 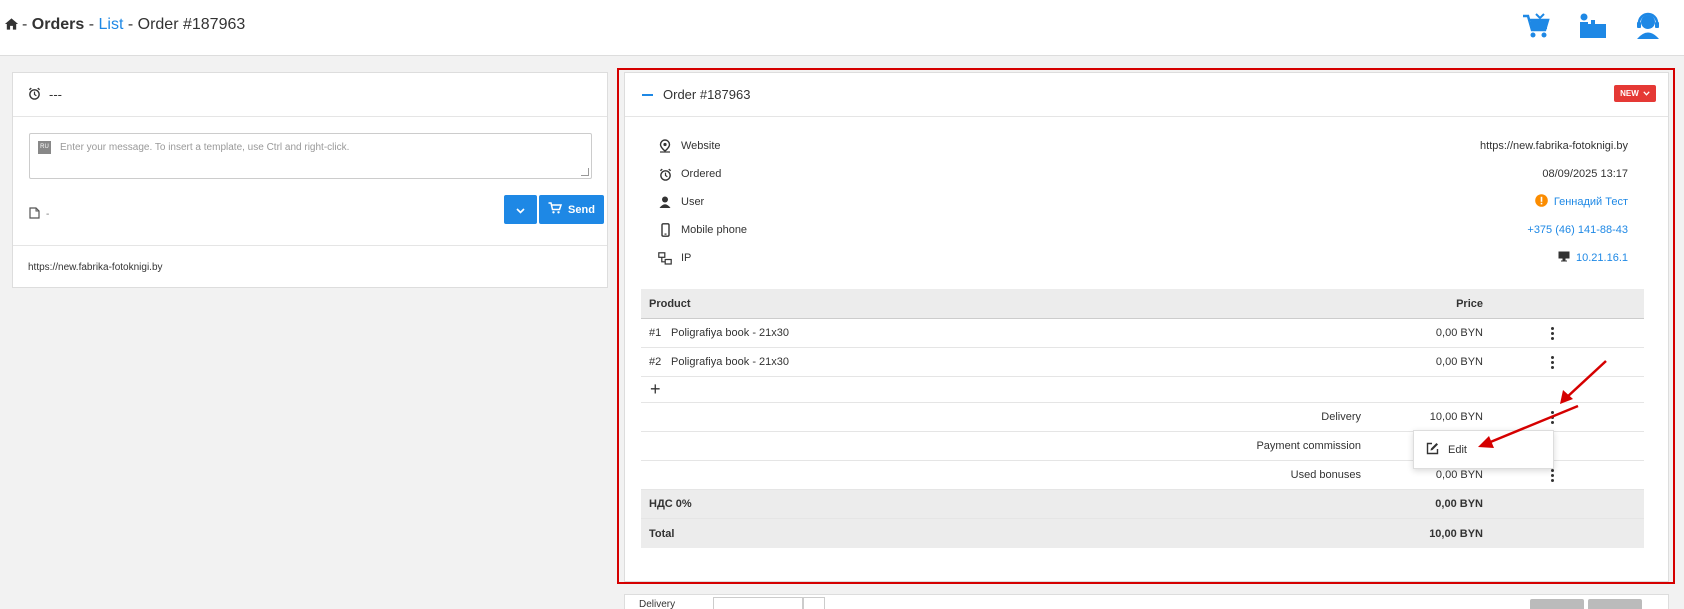 I want to click on attachment-text: -, so click(x=48, y=214).